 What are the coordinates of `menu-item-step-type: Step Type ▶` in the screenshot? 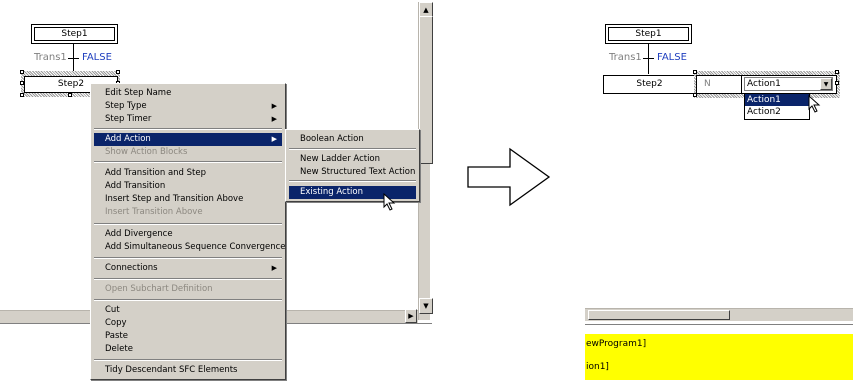 It's located at (188, 106).